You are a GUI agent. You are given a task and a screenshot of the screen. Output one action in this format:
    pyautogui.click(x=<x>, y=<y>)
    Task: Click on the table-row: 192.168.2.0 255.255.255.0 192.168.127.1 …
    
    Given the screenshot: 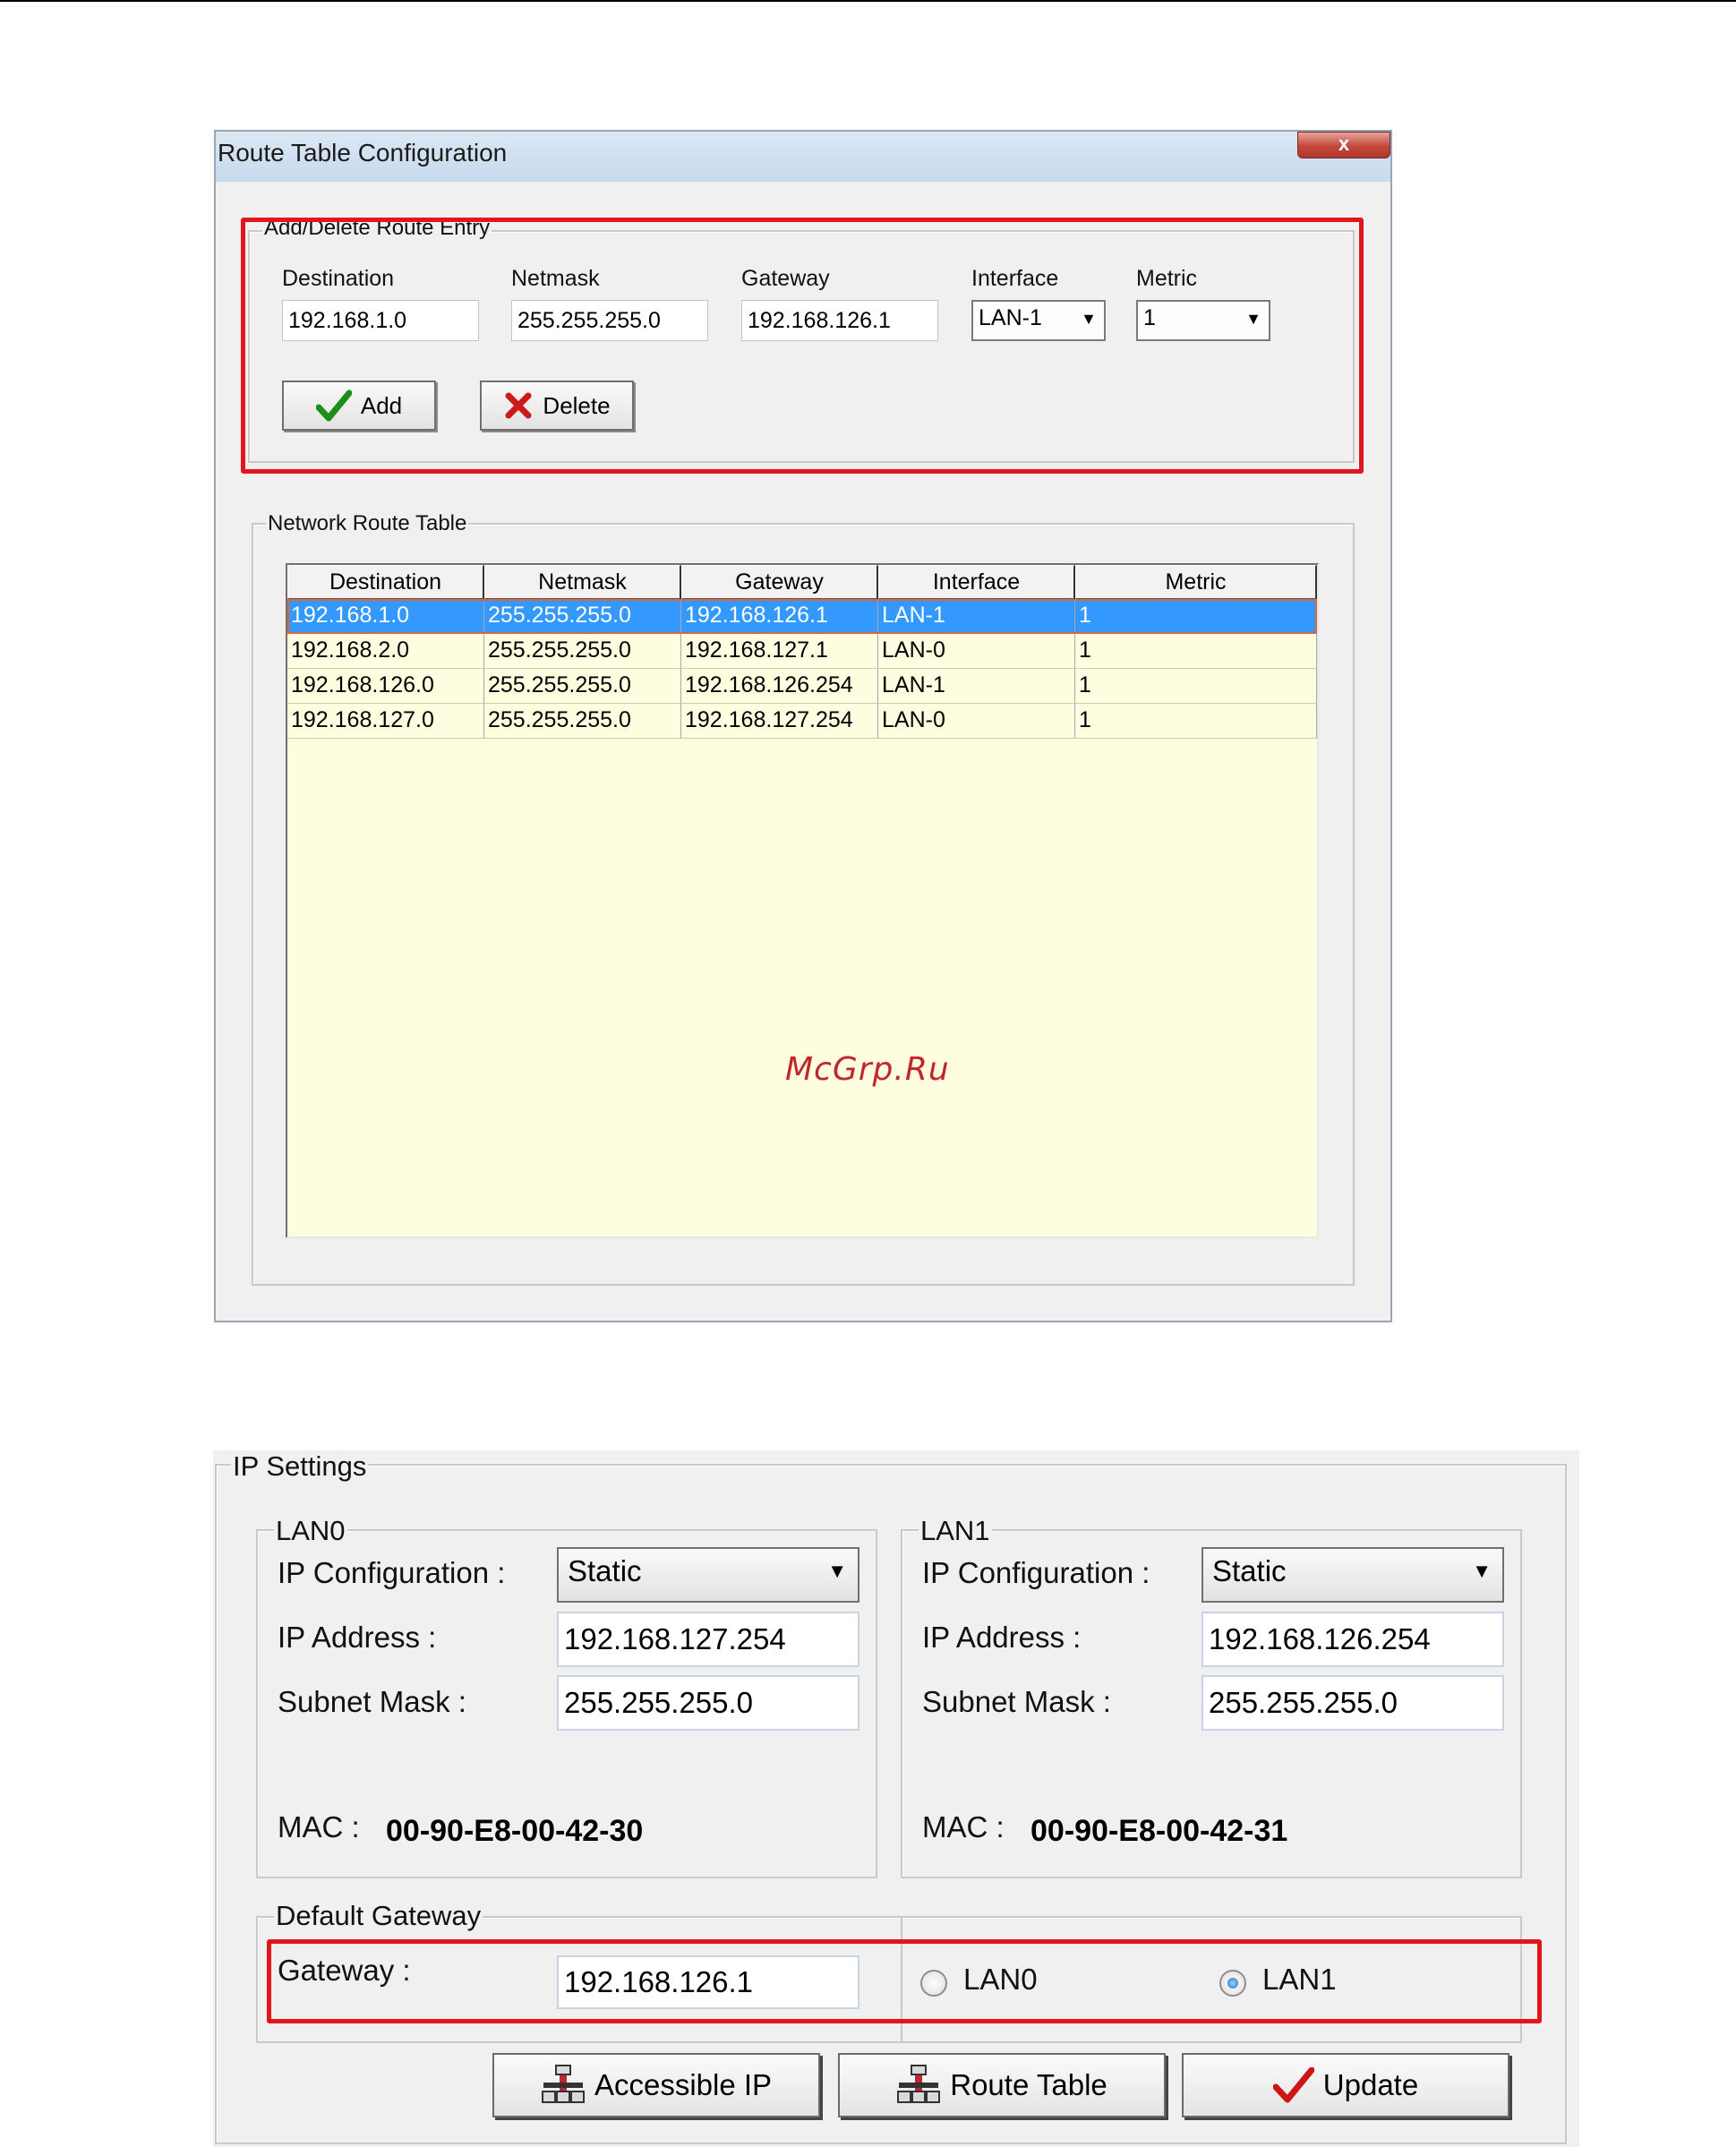 What is the action you would take?
    pyautogui.click(x=802, y=652)
    